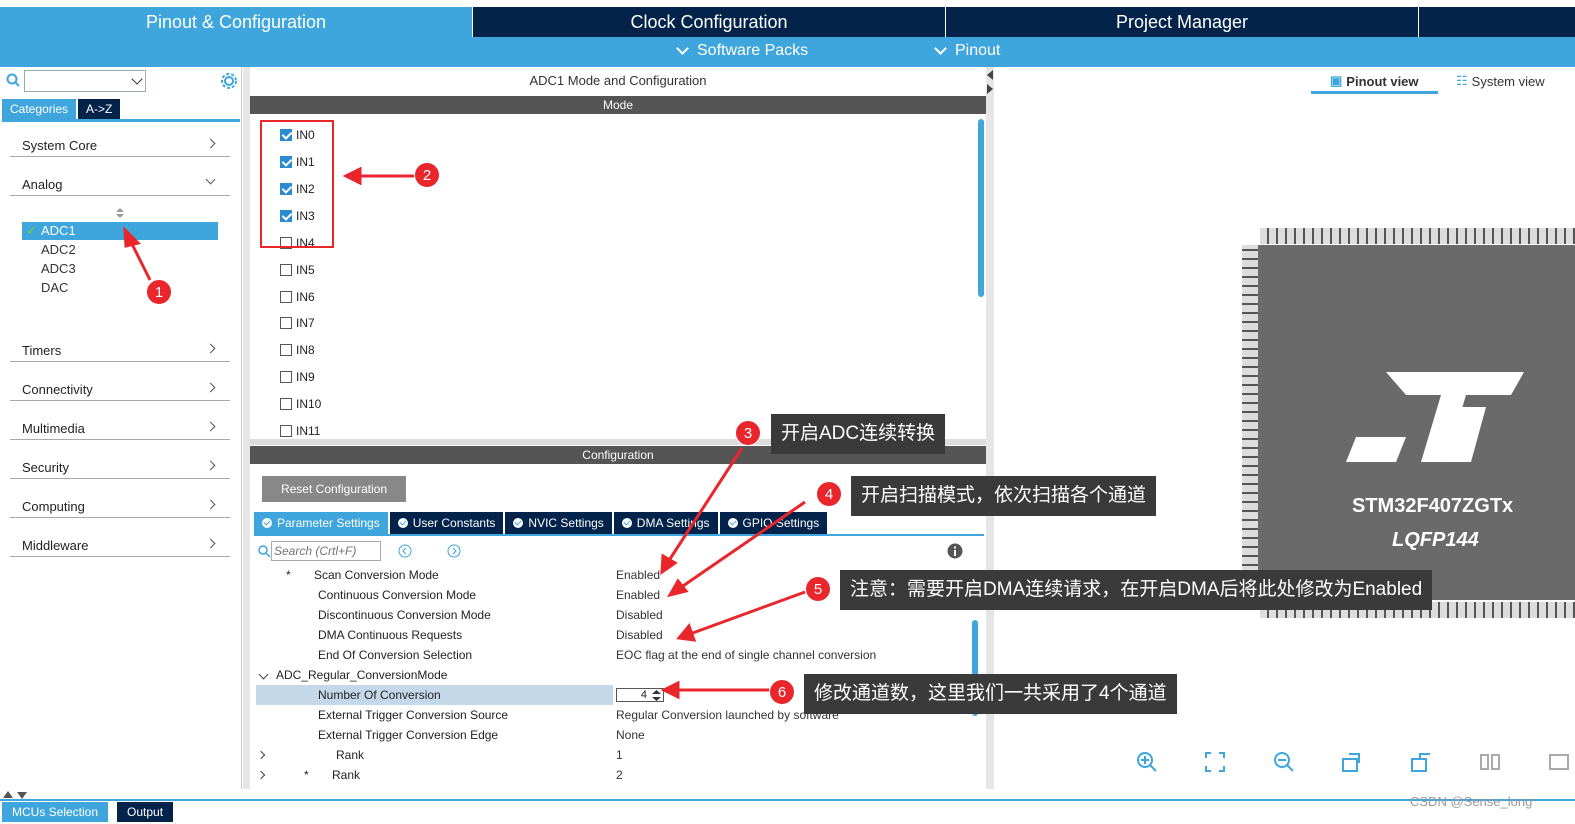  What do you see at coordinates (1352, 762) in the screenshot?
I see `rotate-right-icon` at bounding box center [1352, 762].